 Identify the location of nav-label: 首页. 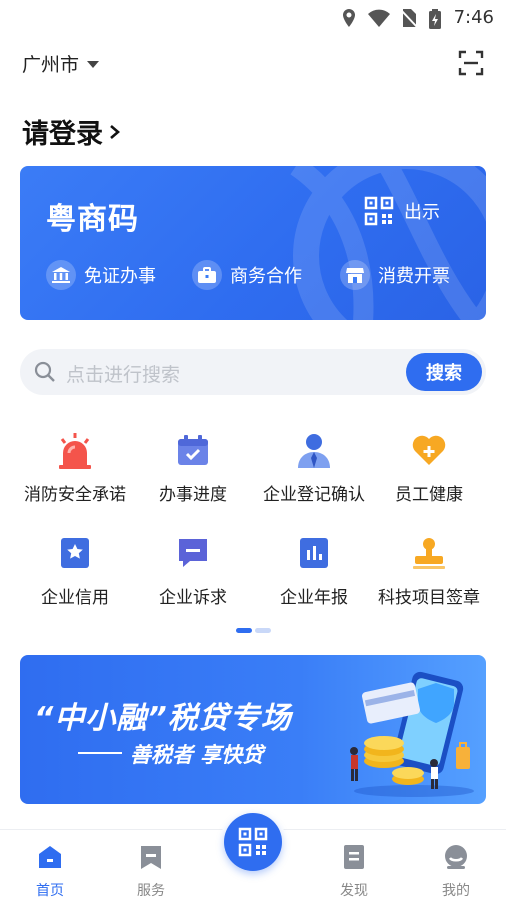
(50, 891).